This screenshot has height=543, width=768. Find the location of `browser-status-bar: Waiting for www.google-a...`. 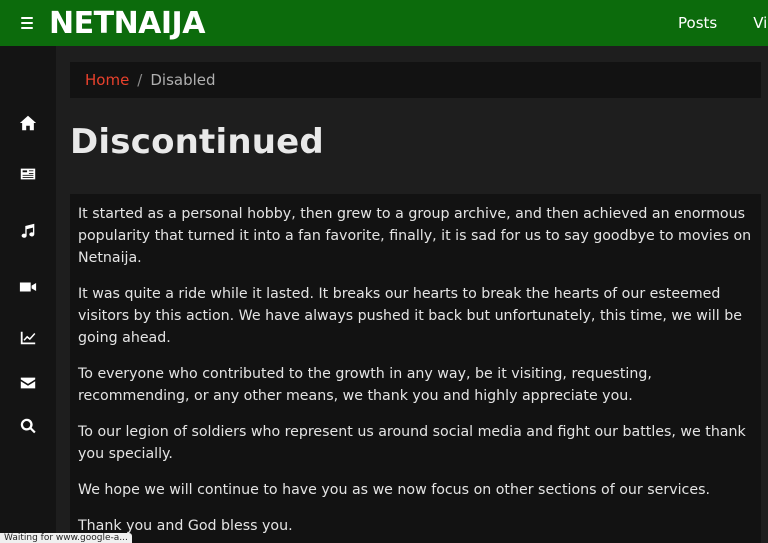

browser-status-bar: Waiting for www.google-a... is located at coordinates (66, 538).